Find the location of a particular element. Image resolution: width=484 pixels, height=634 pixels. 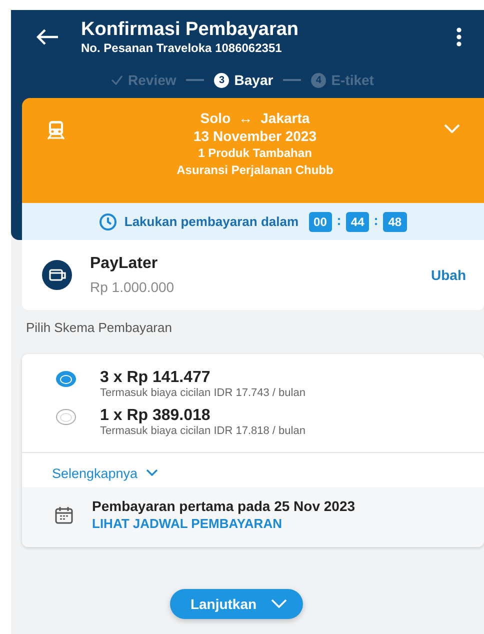

payment-amount: Rp 1.000.000 is located at coordinates (133, 287).